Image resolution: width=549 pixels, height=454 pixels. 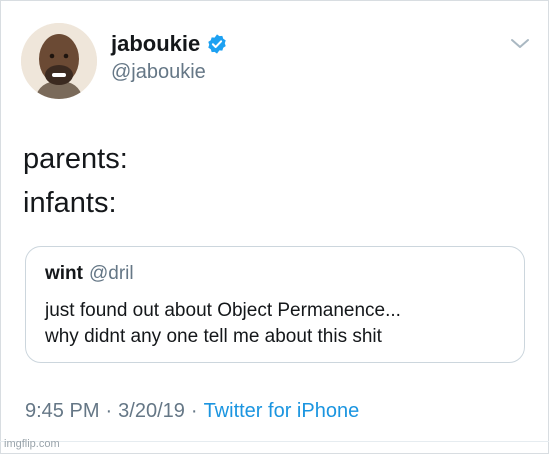 I want to click on tweet-text: parents: infants:, so click(x=75, y=181).